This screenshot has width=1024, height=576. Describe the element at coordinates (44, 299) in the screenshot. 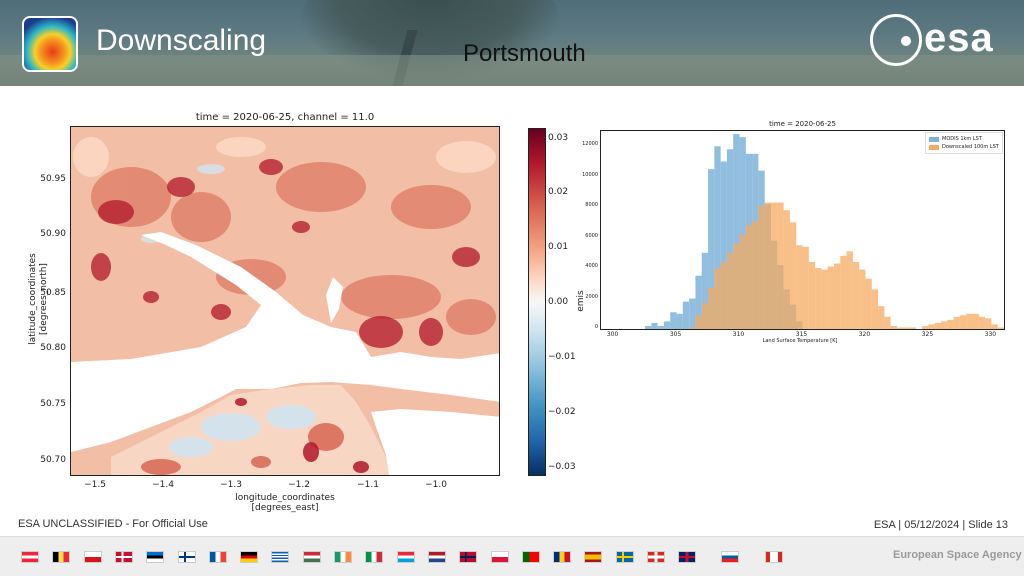

I see `map-ylabel-line2: [degrees_north]` at that location.